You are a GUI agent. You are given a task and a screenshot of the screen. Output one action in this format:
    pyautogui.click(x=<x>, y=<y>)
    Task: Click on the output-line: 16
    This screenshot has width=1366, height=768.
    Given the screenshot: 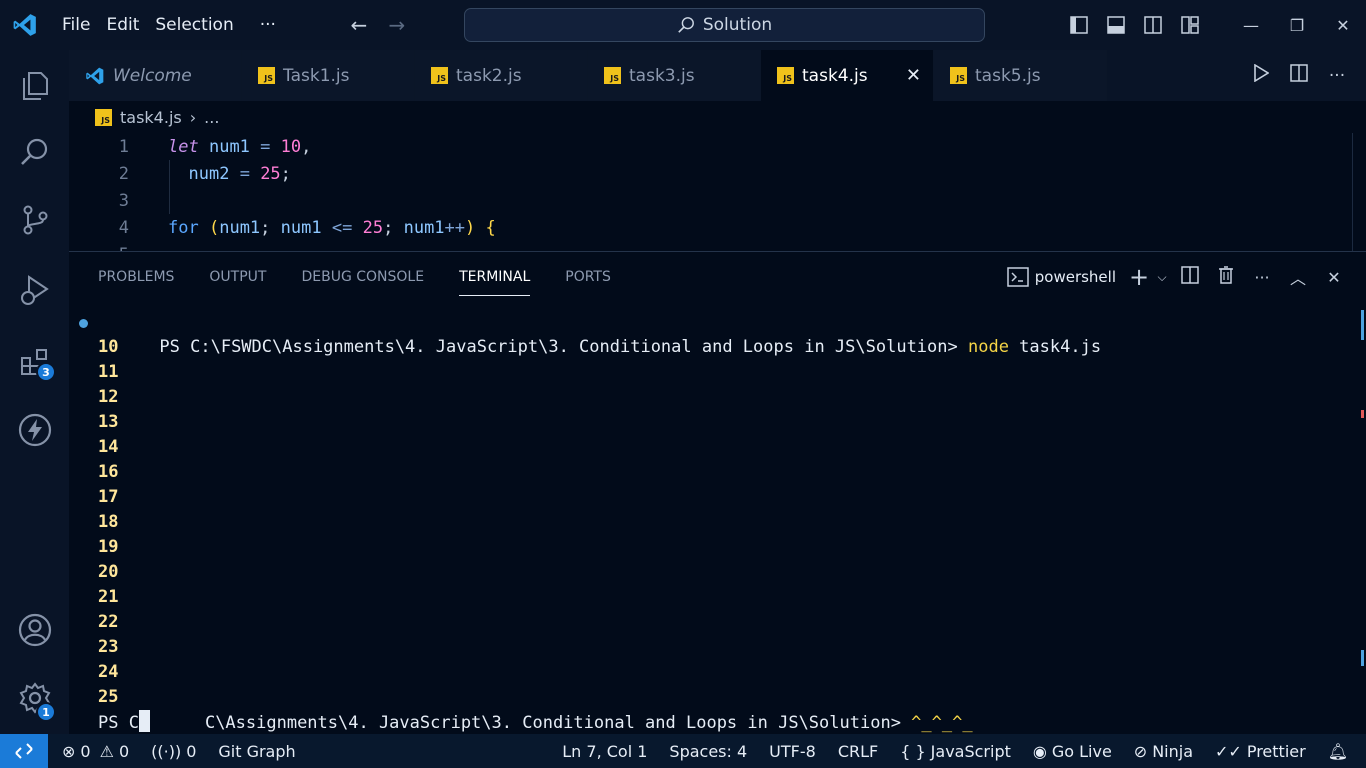 What is the action you would take?
    pyautogui.click(x=108, y=472)
    